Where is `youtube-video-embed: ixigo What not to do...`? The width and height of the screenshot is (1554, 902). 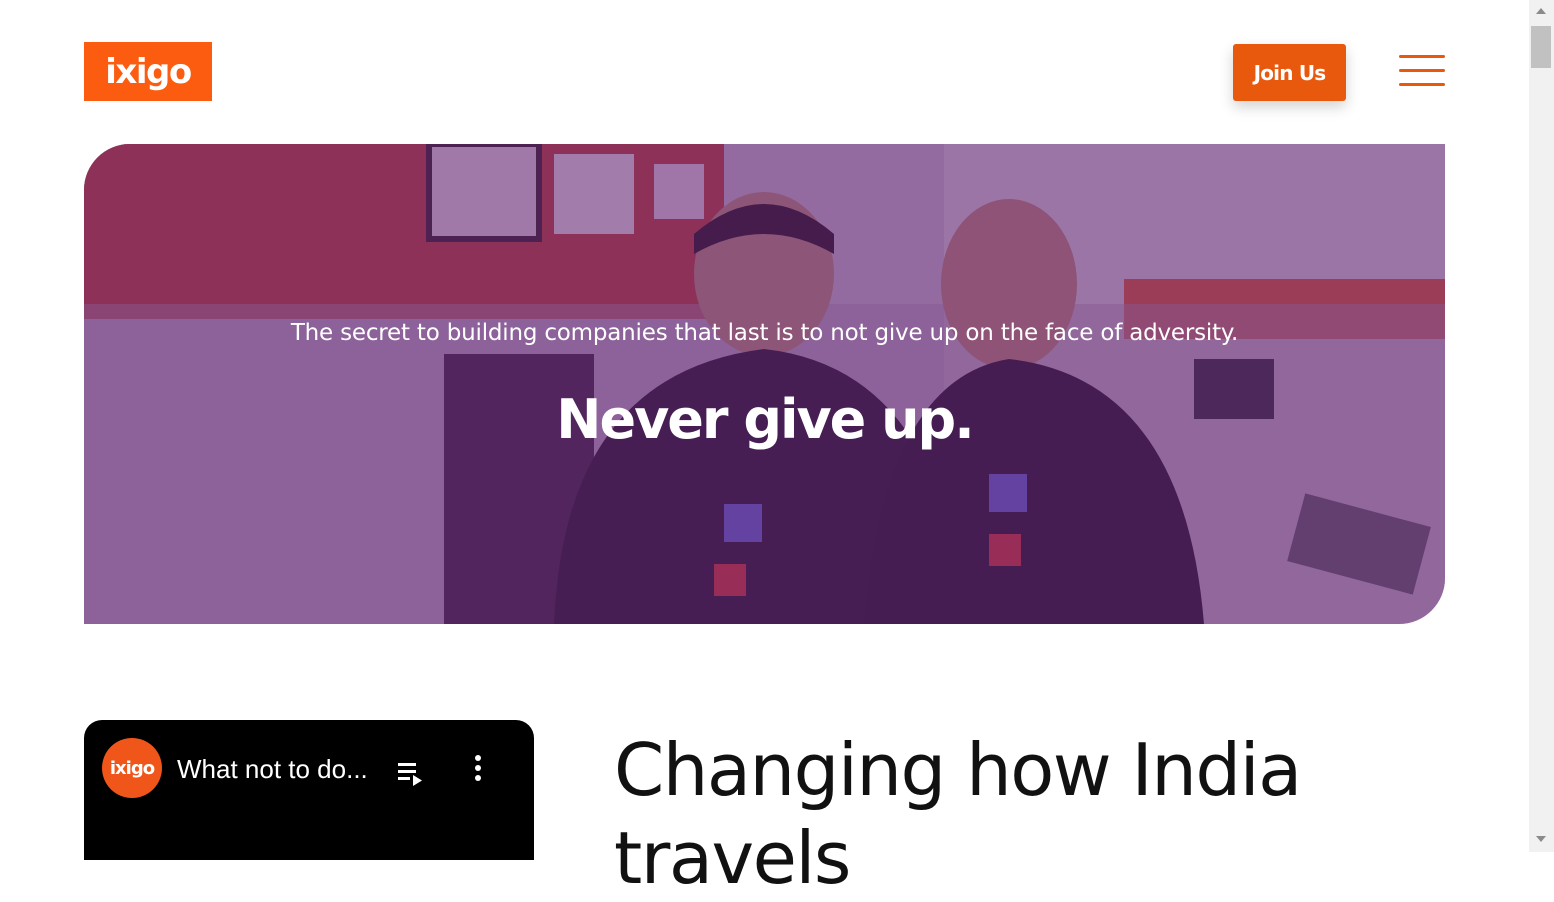
youtube-video-embed: ixigo What not to do... is located at coordinates (309, 790).